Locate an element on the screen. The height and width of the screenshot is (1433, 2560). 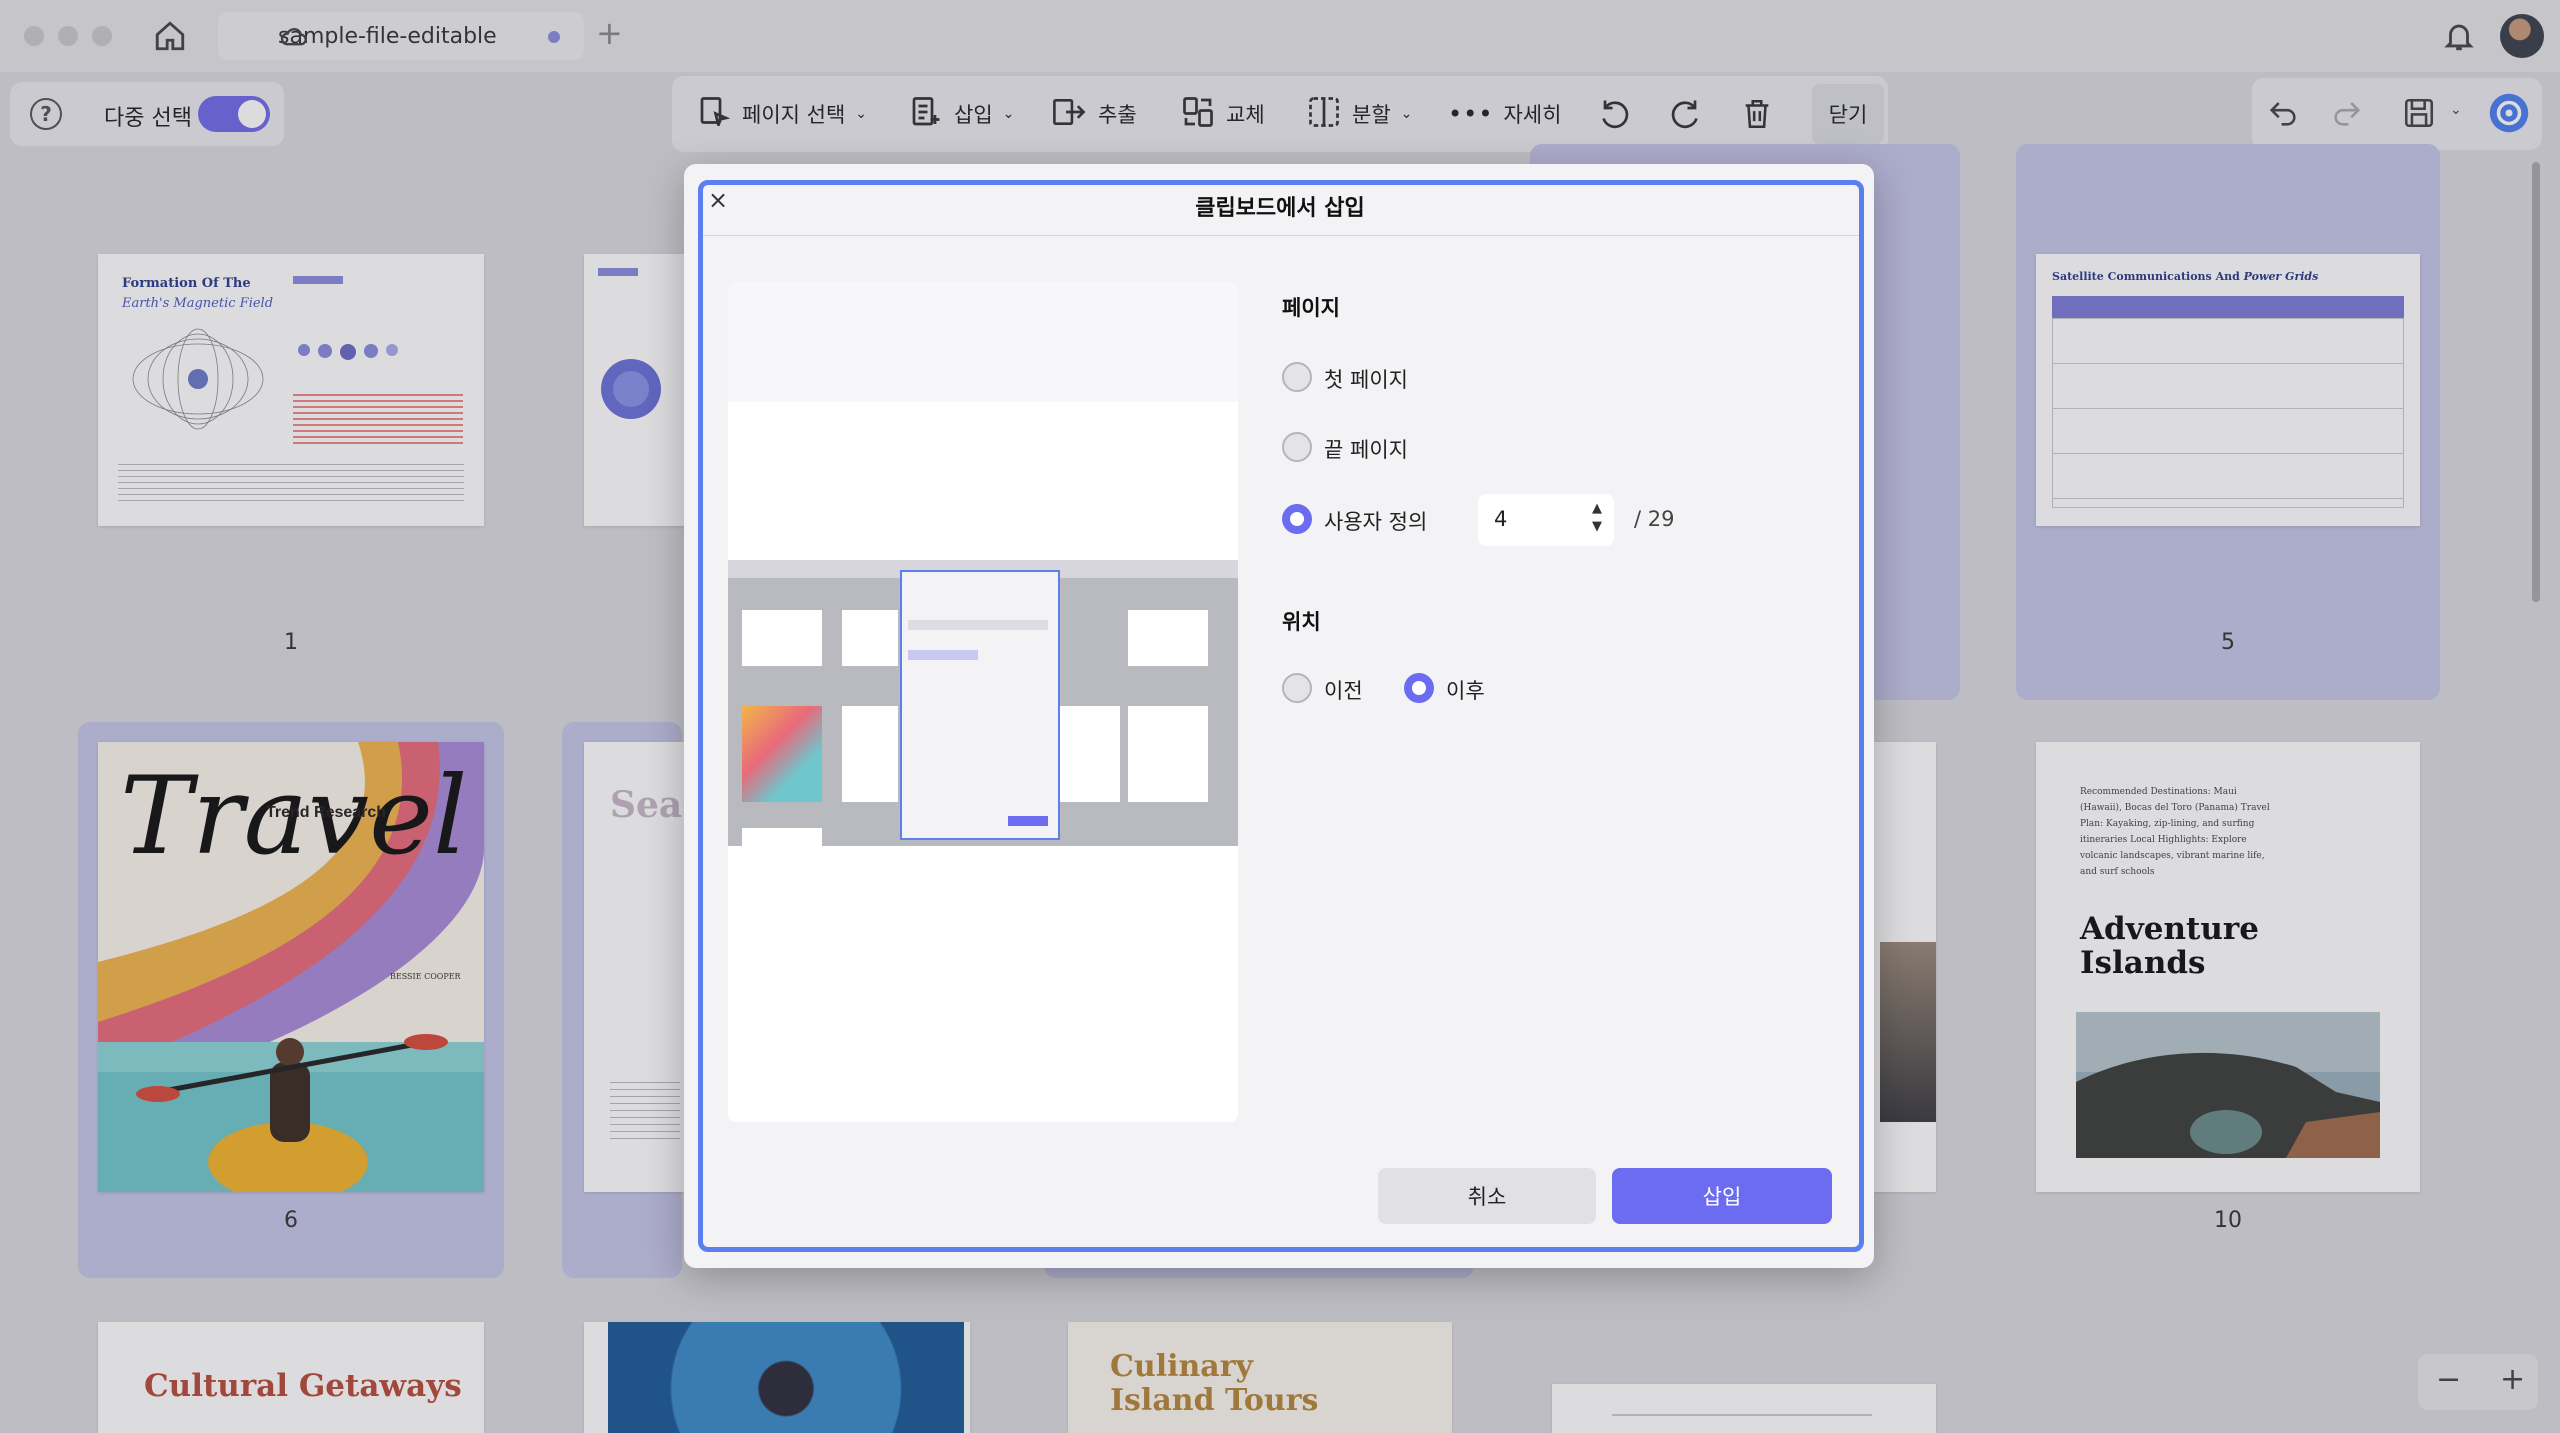
clipboard-preview is located at coordinates (983, 702).